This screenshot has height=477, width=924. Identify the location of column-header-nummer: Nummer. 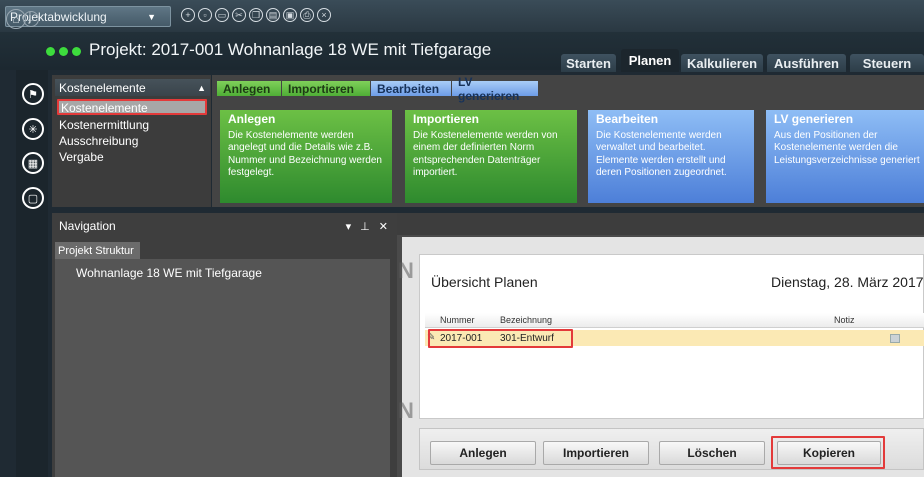
(457, 320).